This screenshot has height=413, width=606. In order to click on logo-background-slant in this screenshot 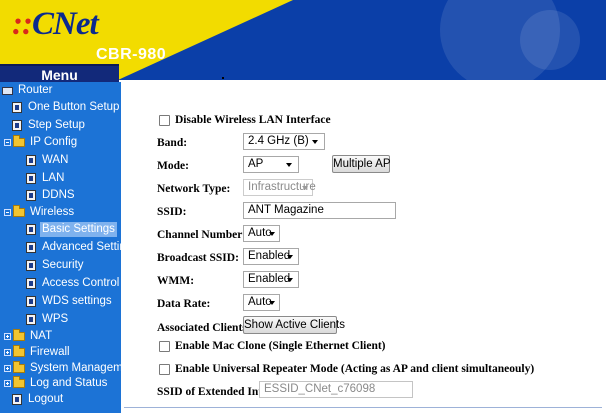, I will do `click(205, 40)`.